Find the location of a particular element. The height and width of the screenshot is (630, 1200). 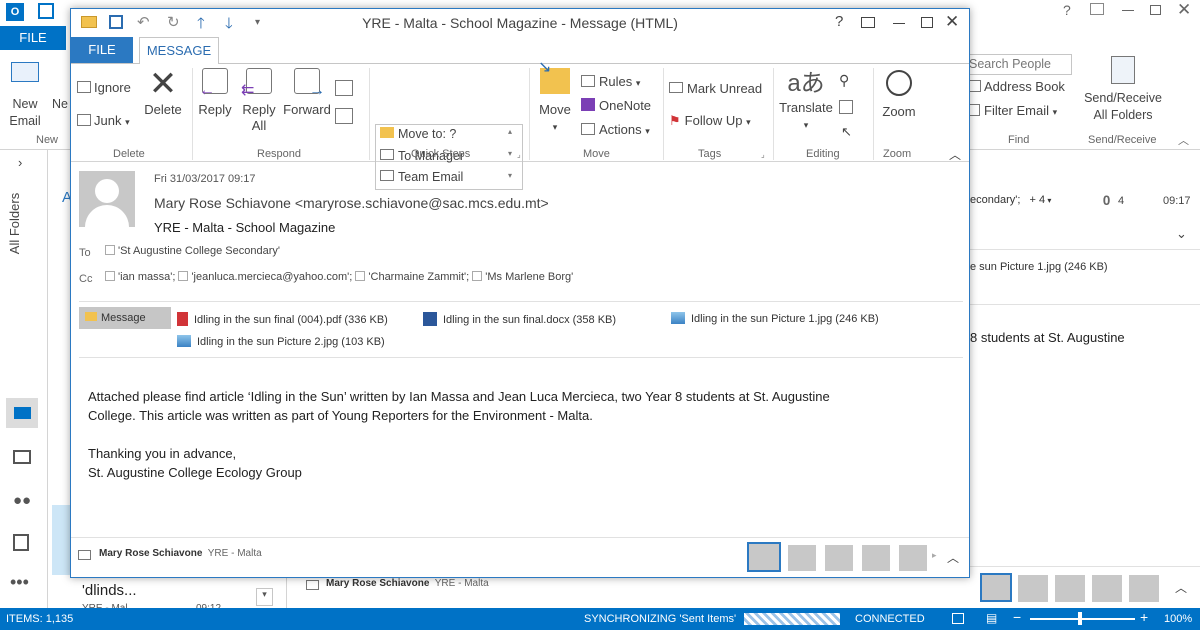

zoom-in-button: + is located at coordinates (1144, 617).